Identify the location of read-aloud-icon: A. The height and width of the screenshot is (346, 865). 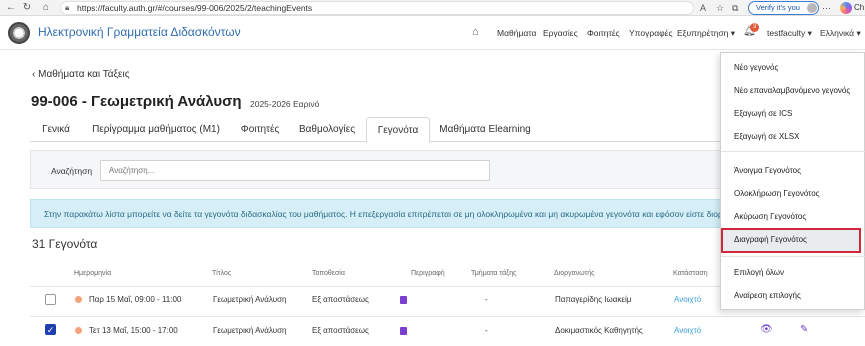
(703, 8).